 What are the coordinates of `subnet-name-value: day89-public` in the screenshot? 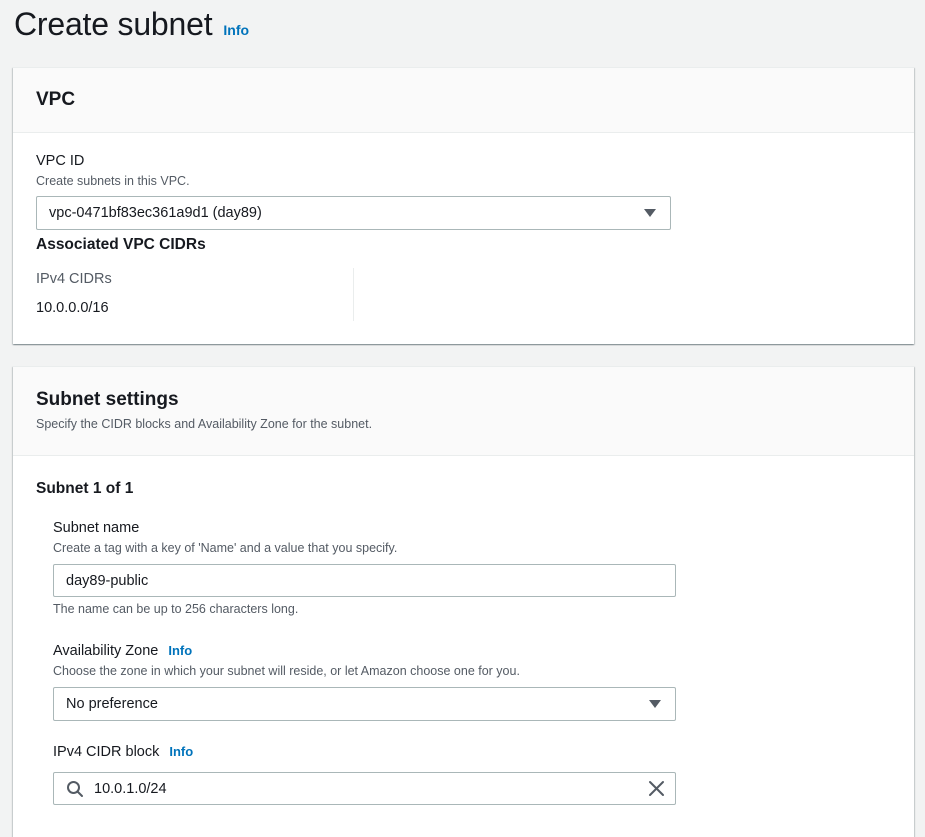 It's located at (107, 580).